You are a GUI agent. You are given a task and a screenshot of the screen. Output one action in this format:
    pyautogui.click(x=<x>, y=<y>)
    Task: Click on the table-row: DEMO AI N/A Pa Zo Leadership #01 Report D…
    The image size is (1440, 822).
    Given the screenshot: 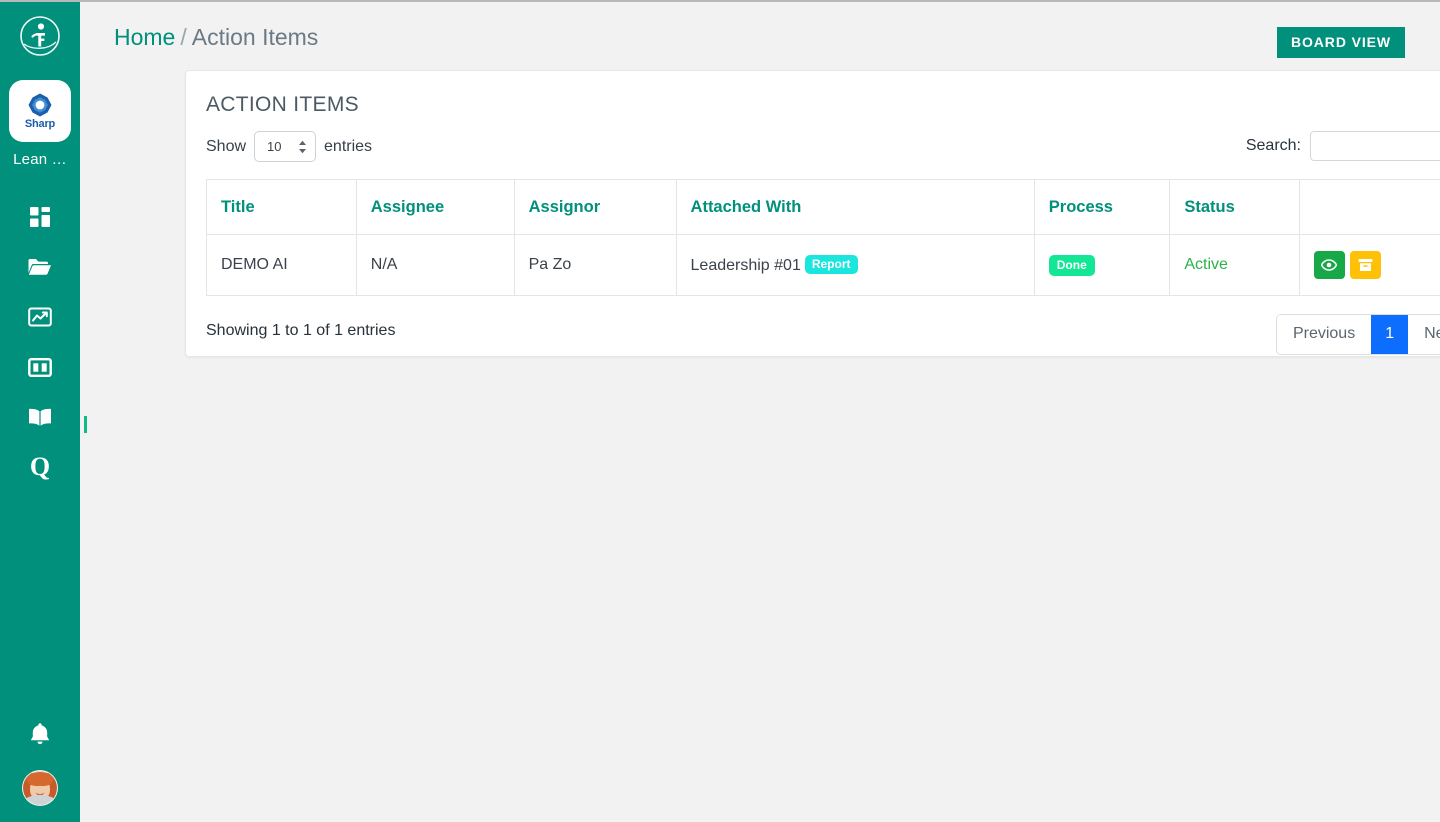 What is the action you would take?
    pyautogui.click(x=823, y=265)
    